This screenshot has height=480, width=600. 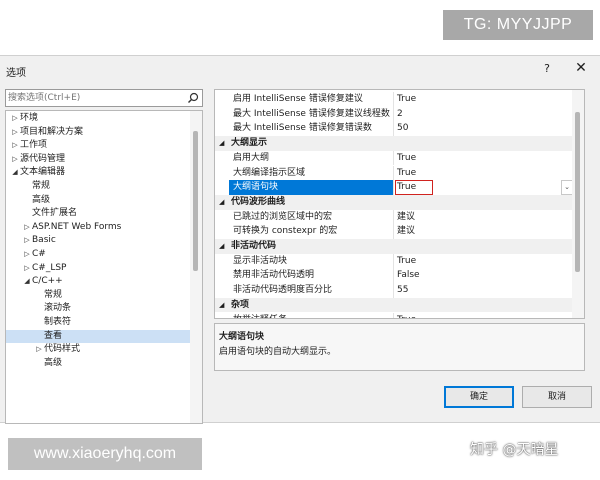 I want to click on search-icon, so click(x=193, y=98).